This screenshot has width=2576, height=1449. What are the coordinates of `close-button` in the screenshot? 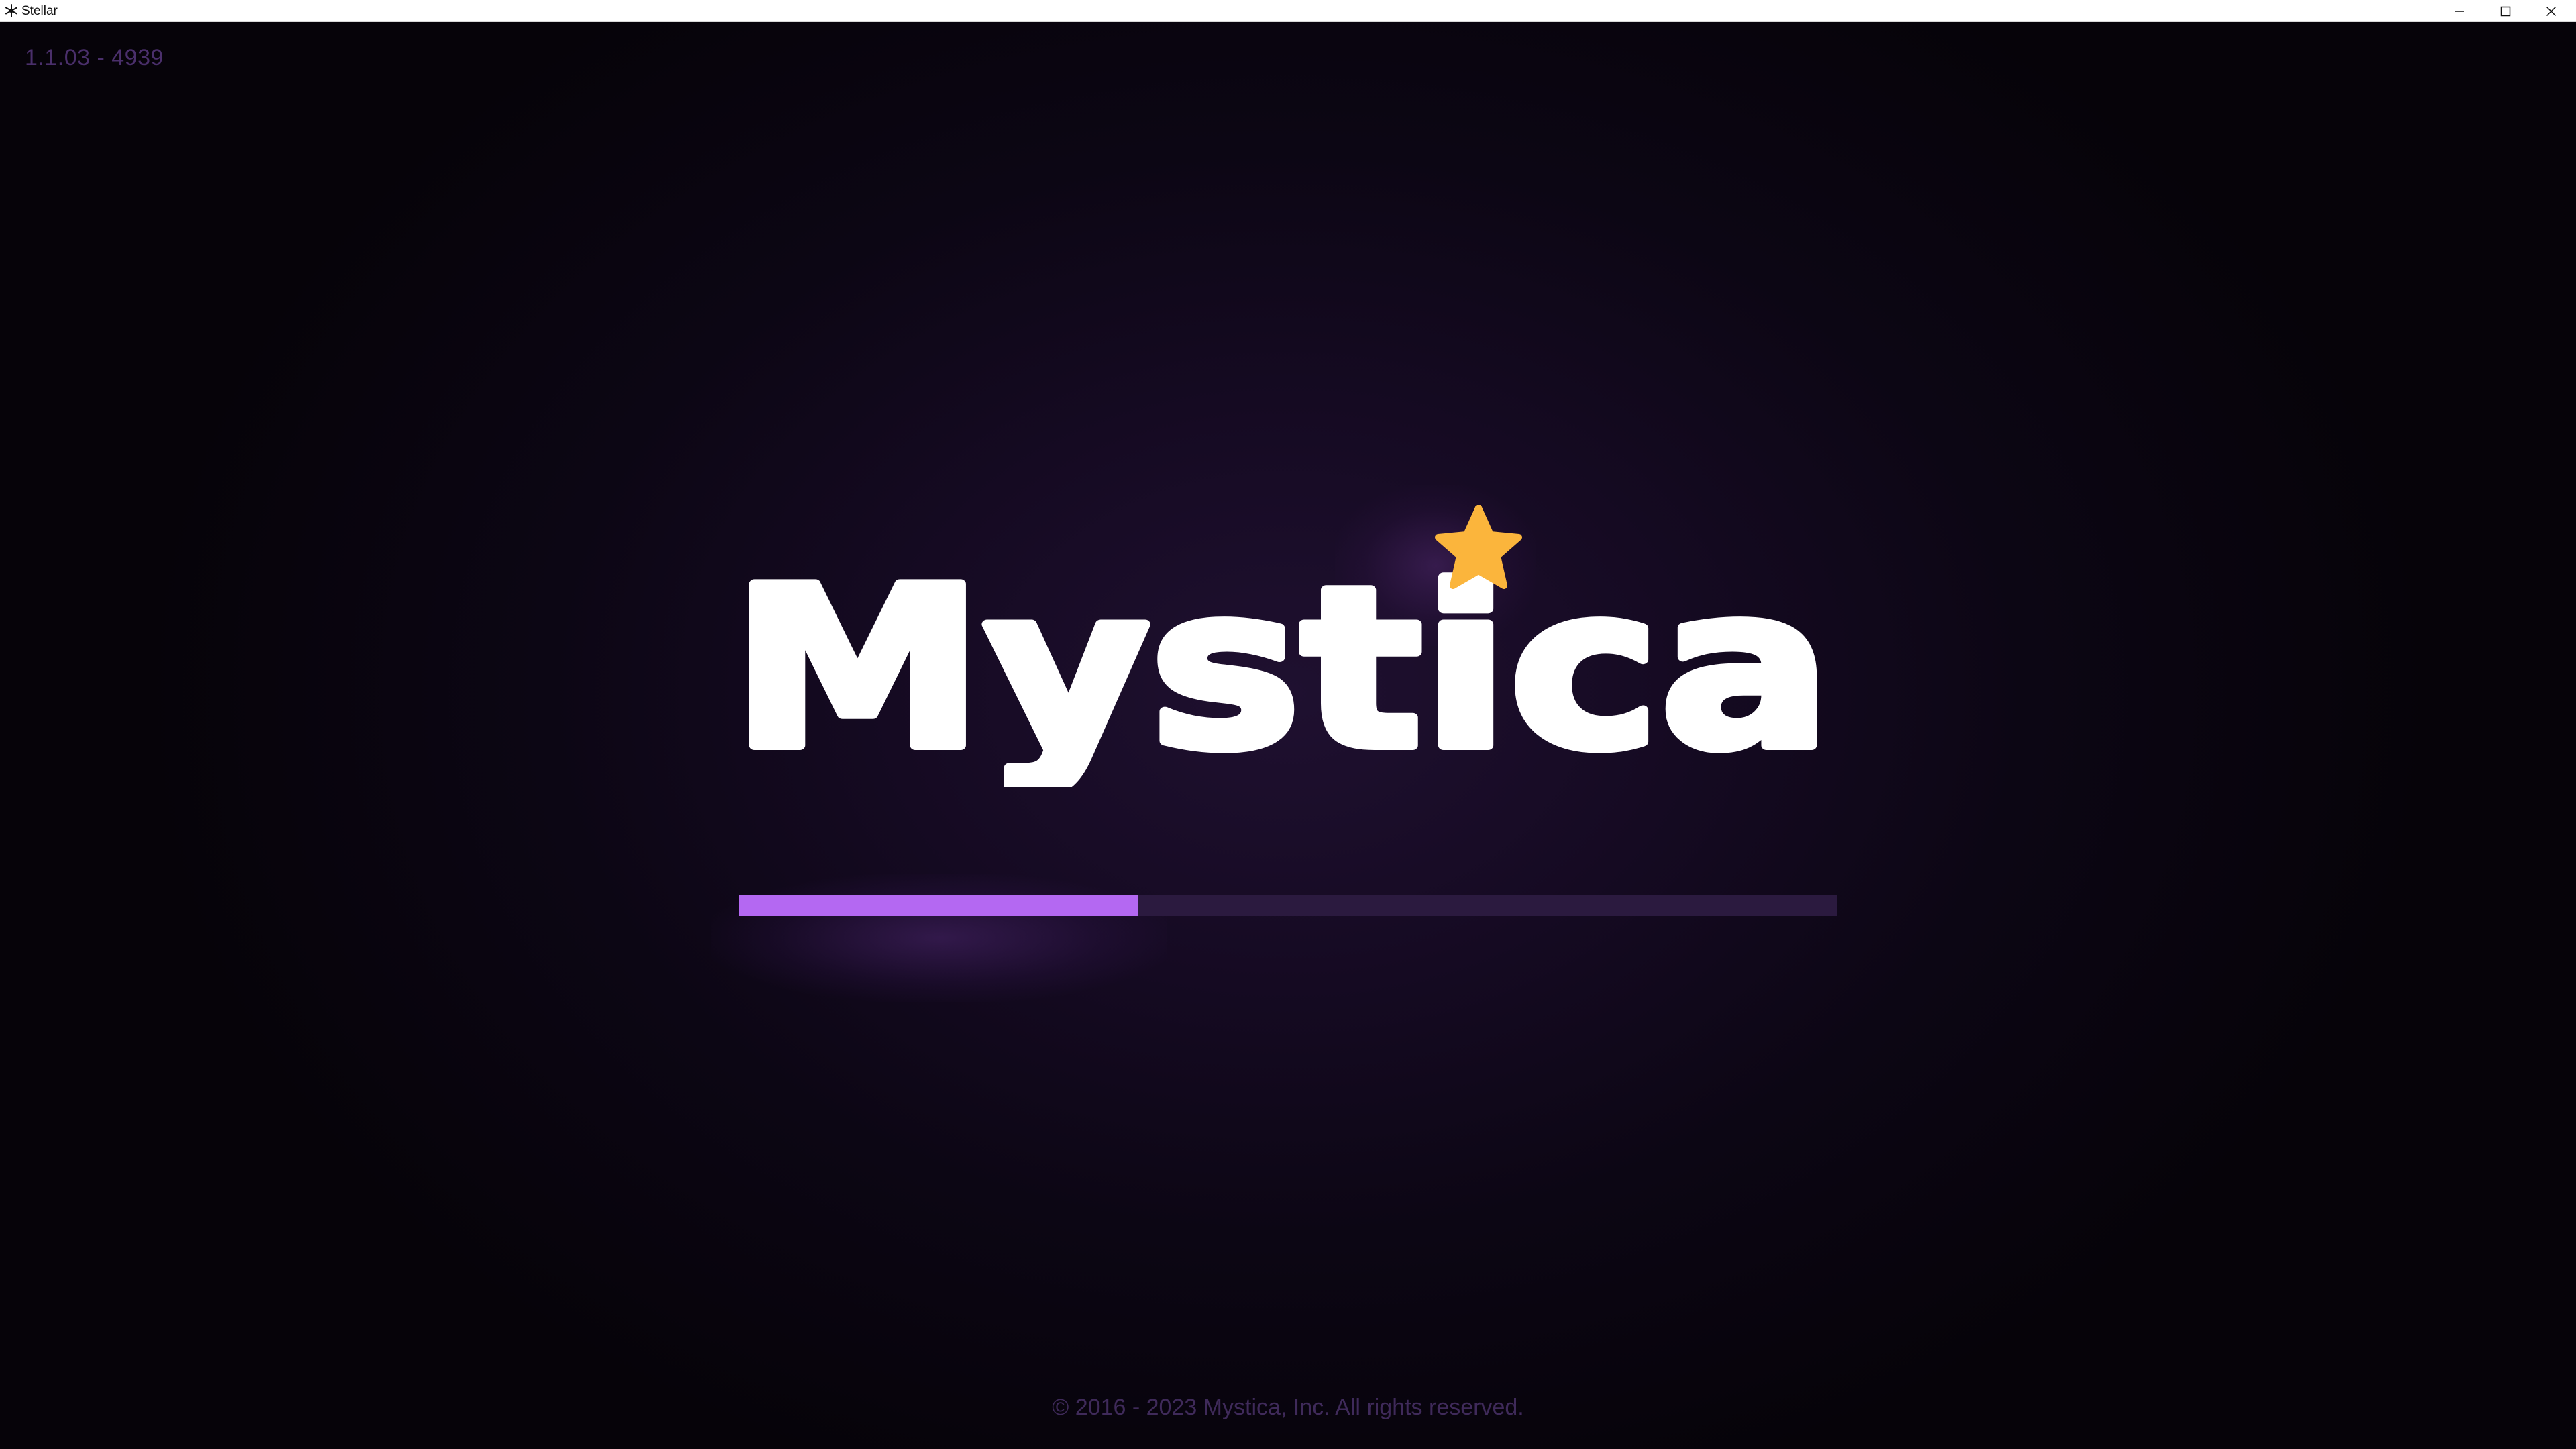 It's located at (2551, 11).